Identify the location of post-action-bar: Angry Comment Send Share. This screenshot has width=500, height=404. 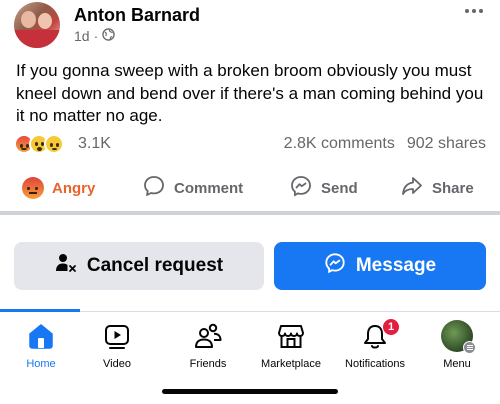
(250, 188).